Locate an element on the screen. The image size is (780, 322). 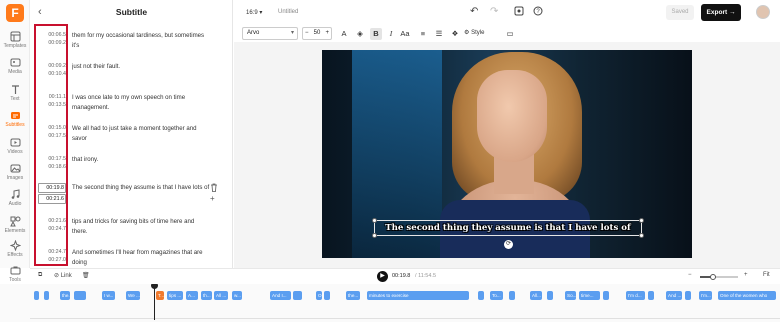
rail-effects: Effects is located at coordinates (15, 252).